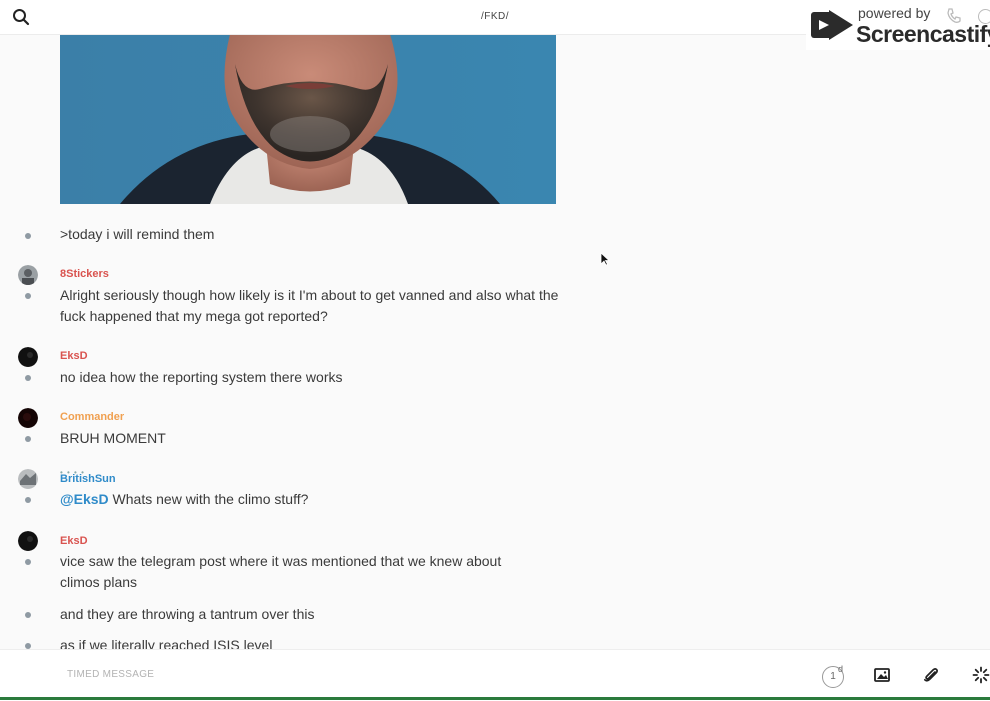 This screenshot has height=701, width=990. I want to click on attachment-icon, so click(931, 675).